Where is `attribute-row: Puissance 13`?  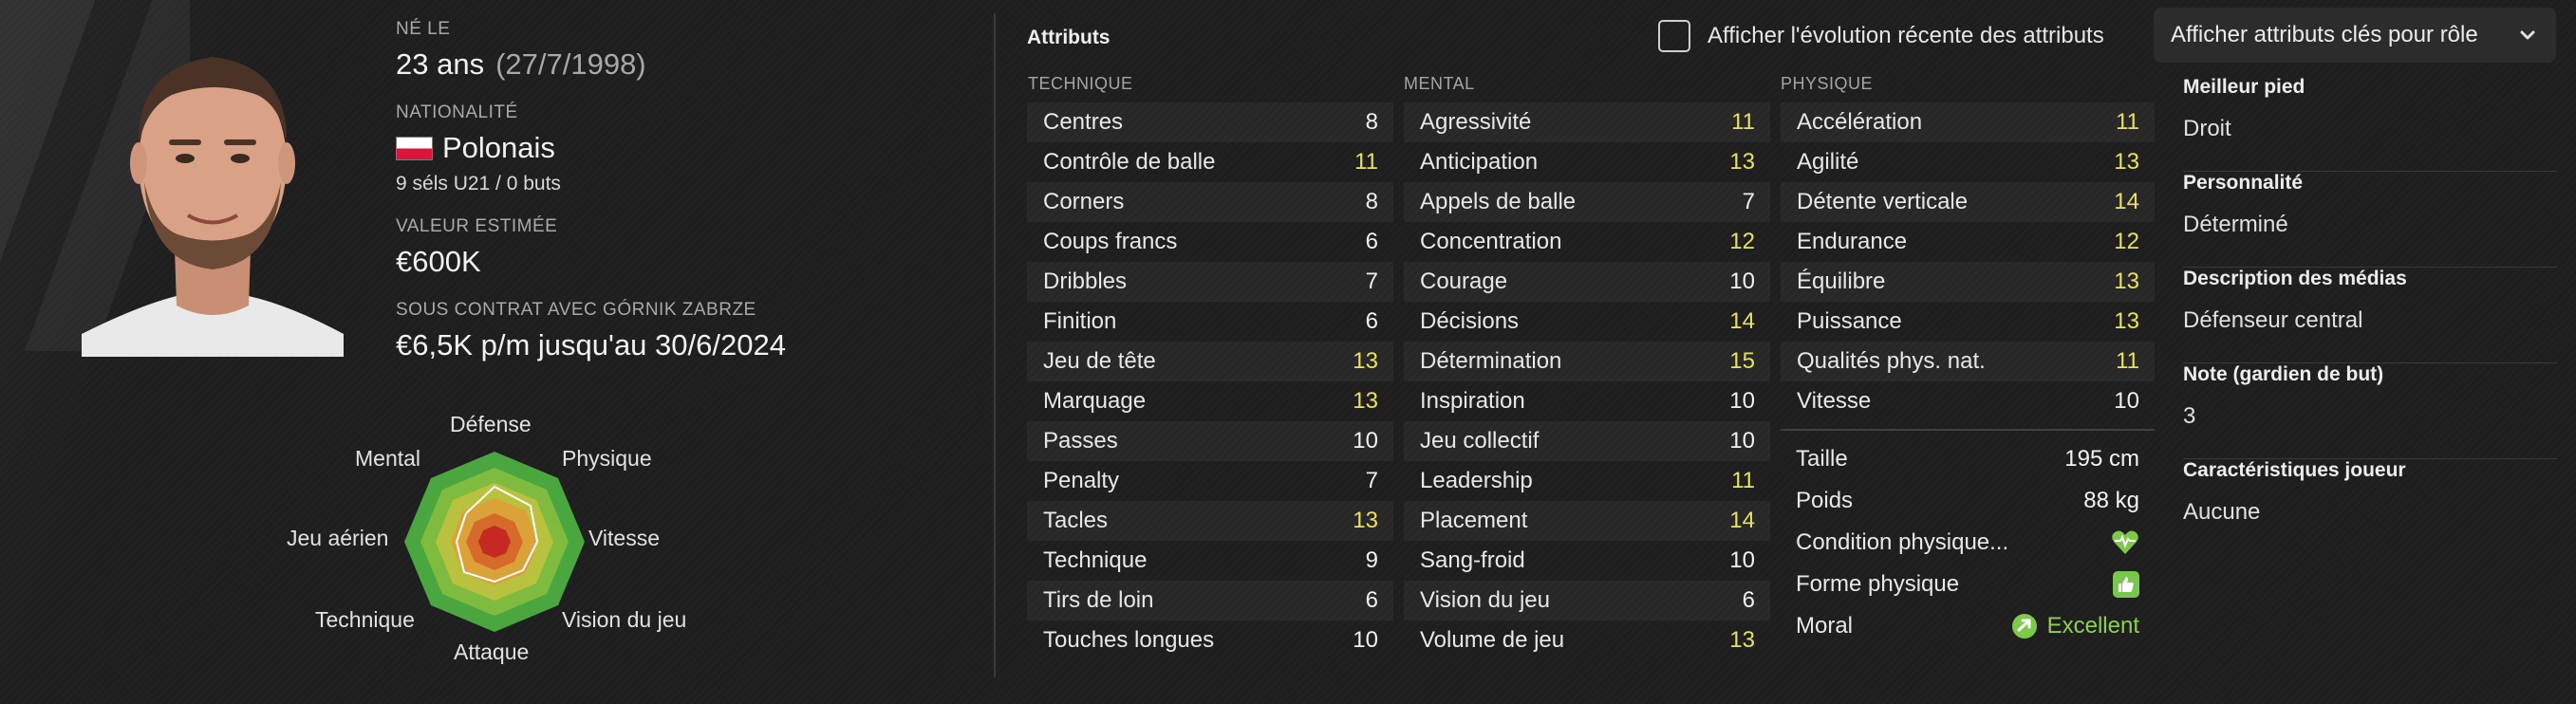
attribute-row: Puissance 13 is located at coordinates (1968, 322).